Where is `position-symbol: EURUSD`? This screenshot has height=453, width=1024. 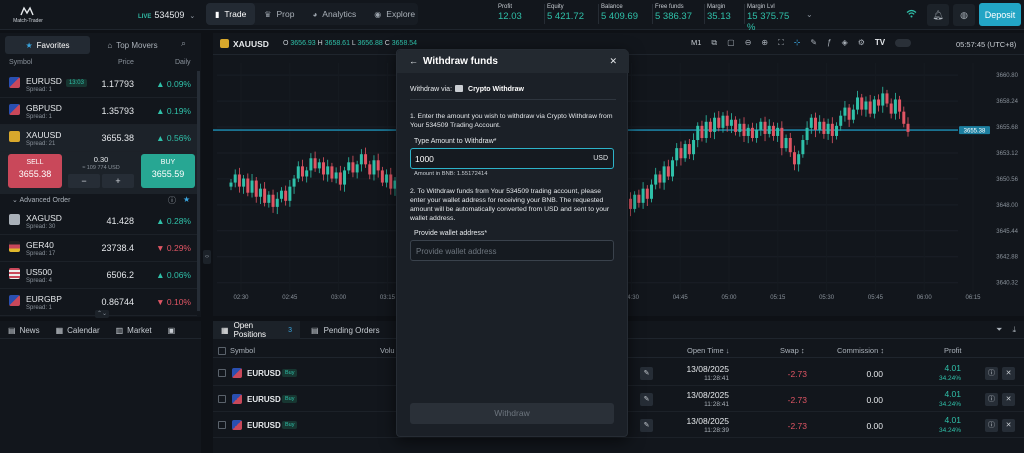
position-symbol: EURUSD is located at coordinates (264, 399).